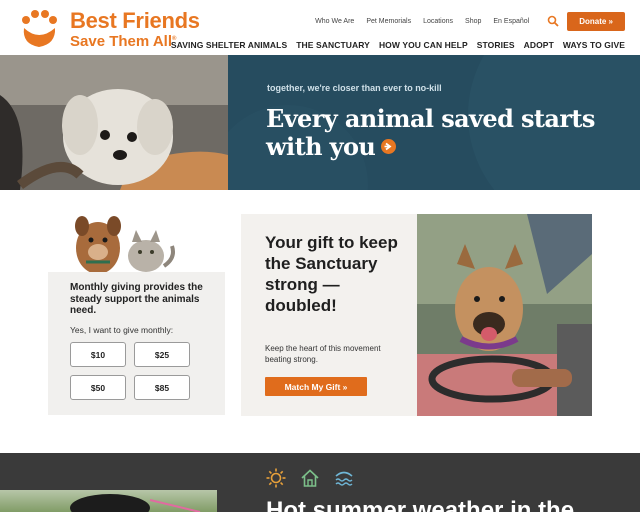 The height and width of the screenshot is (512, 640). What do you see at coordinates (423, 45) in the screenshot?
I see `nav-how-you-can-help: HOW YOU CAN HELP` at bounding box center [423, 45].